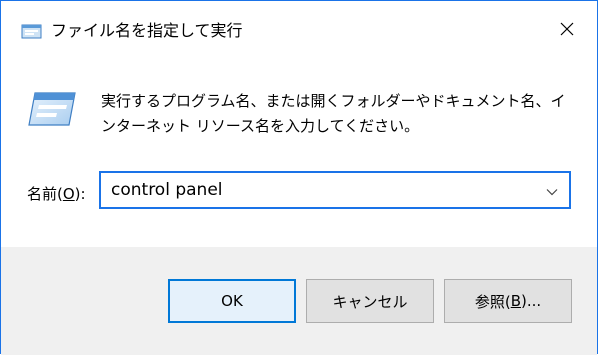  I want to click on command-combobox, so click(335, 190).